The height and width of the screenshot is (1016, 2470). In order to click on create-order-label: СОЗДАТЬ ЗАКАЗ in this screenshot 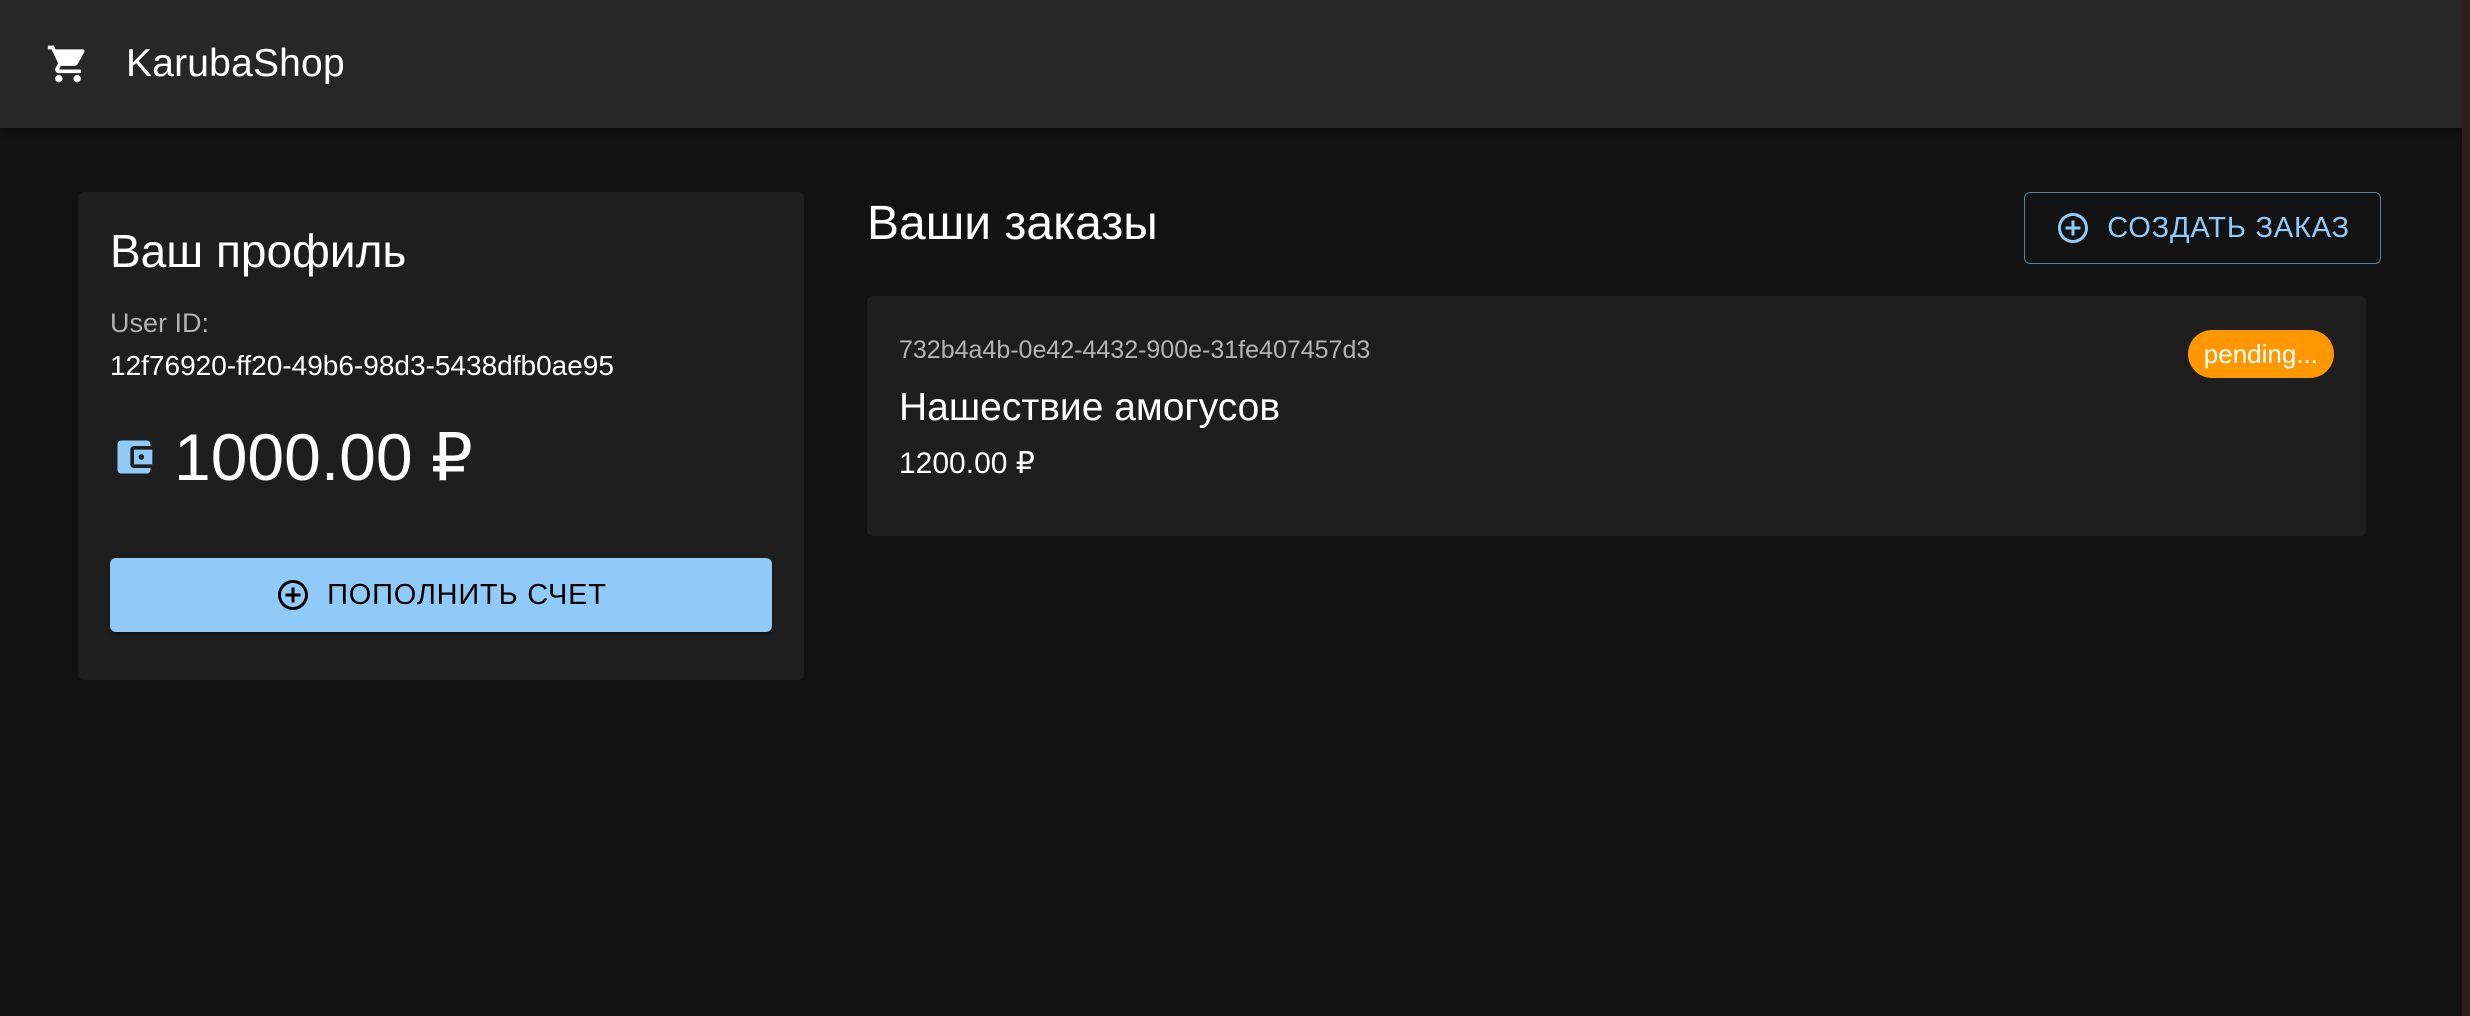, I will do `click(2228, 227)`.